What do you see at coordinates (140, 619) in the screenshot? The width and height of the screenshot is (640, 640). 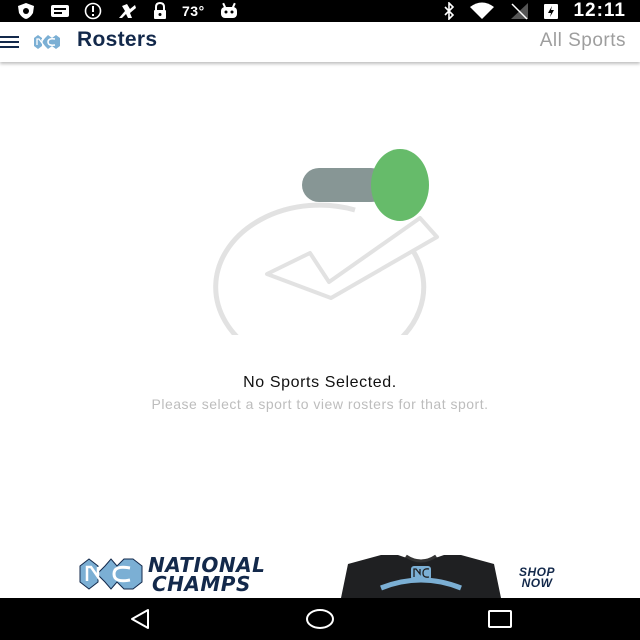 I see `back-icon` at bounding box center [140, 619].